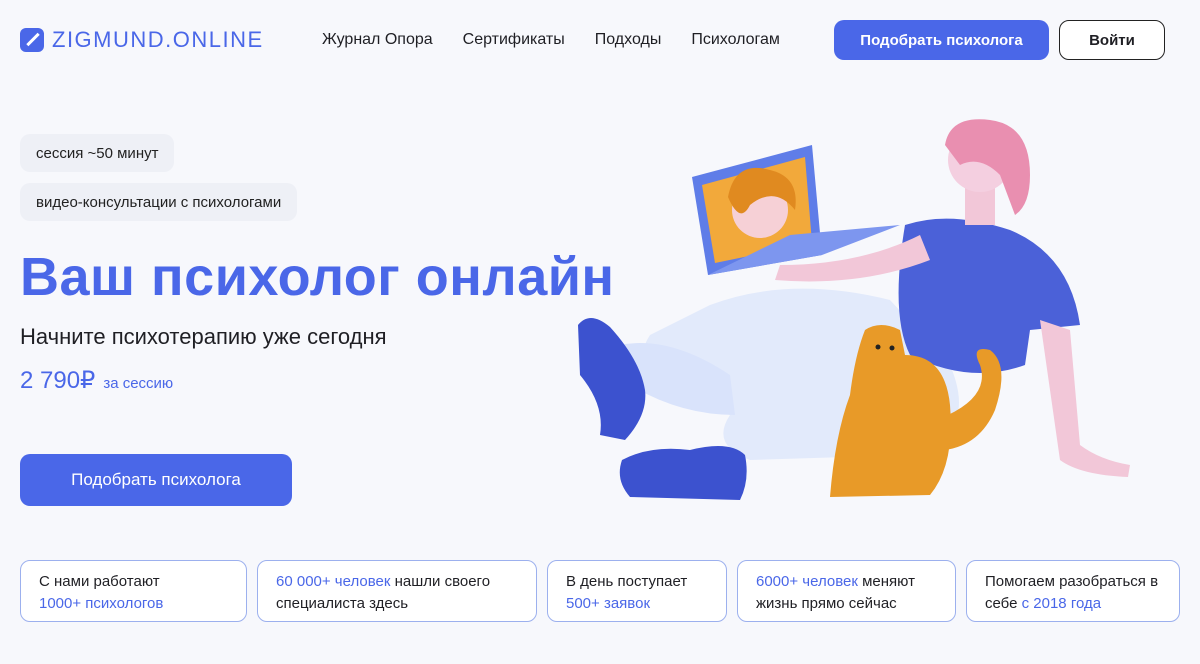 Image resolution: width=1200 pixels, height=664 pixels. I want to click on logo: ZIGMUND.ONLINE, so click(142, 40).